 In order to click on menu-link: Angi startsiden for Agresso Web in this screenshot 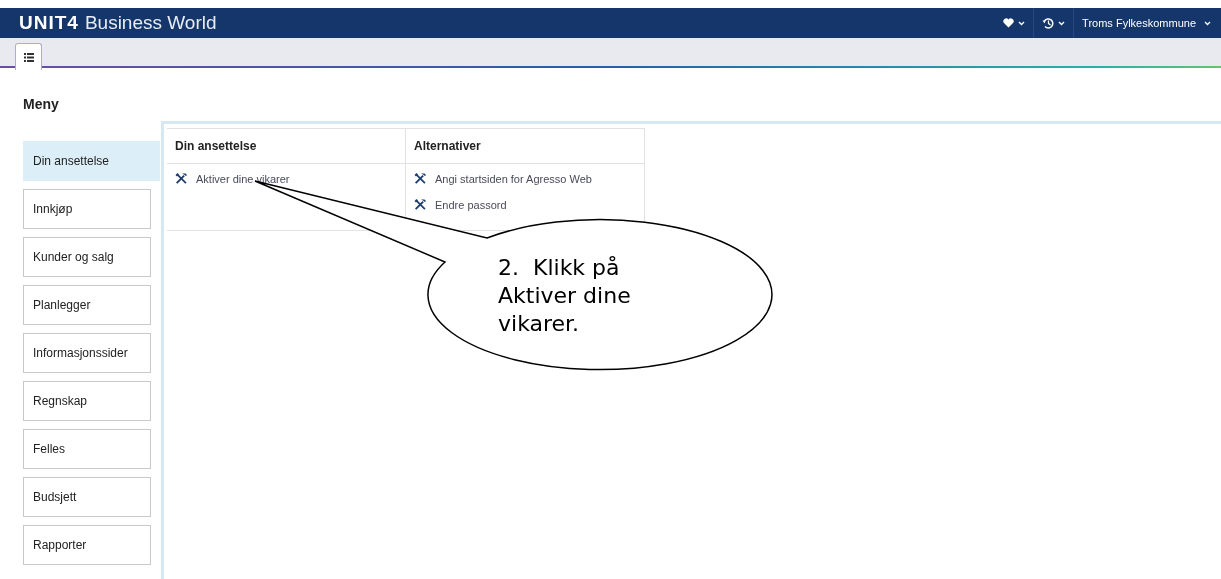, I will do `click(513, 178)`.